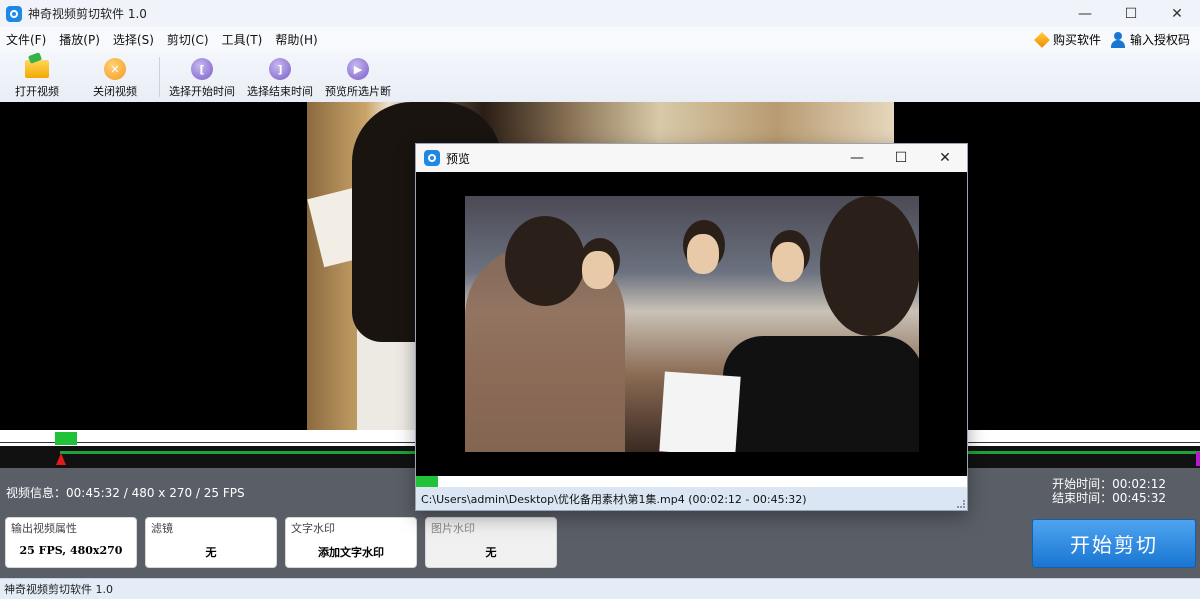 The image size is (1200, 599). I want to click on open-video-button: 打开视频, so click(37, 78).